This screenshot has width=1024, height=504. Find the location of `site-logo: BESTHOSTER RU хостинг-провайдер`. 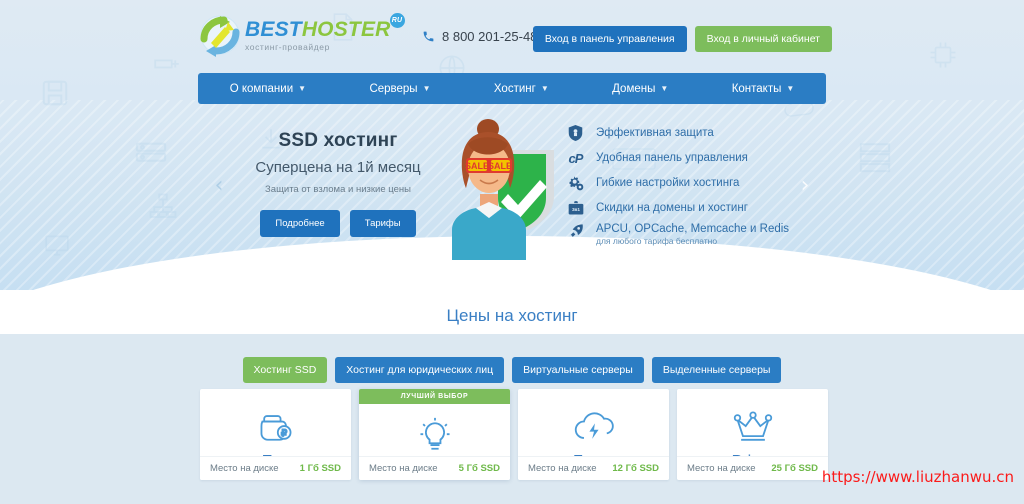

site-logo: BESTHOSTER RU хостинг-провайдер is located at coordinates (301, 35).